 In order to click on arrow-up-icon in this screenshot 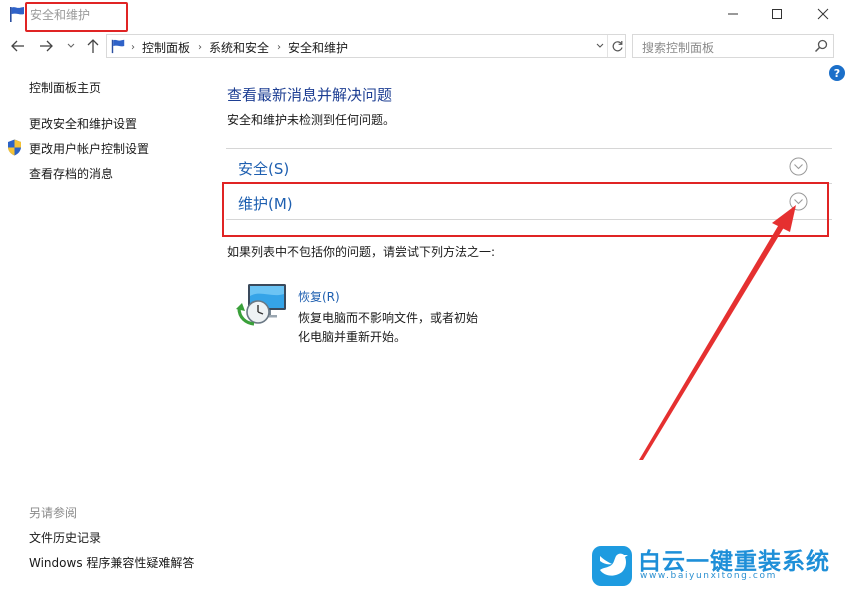, I will do `click(93, 46)`.